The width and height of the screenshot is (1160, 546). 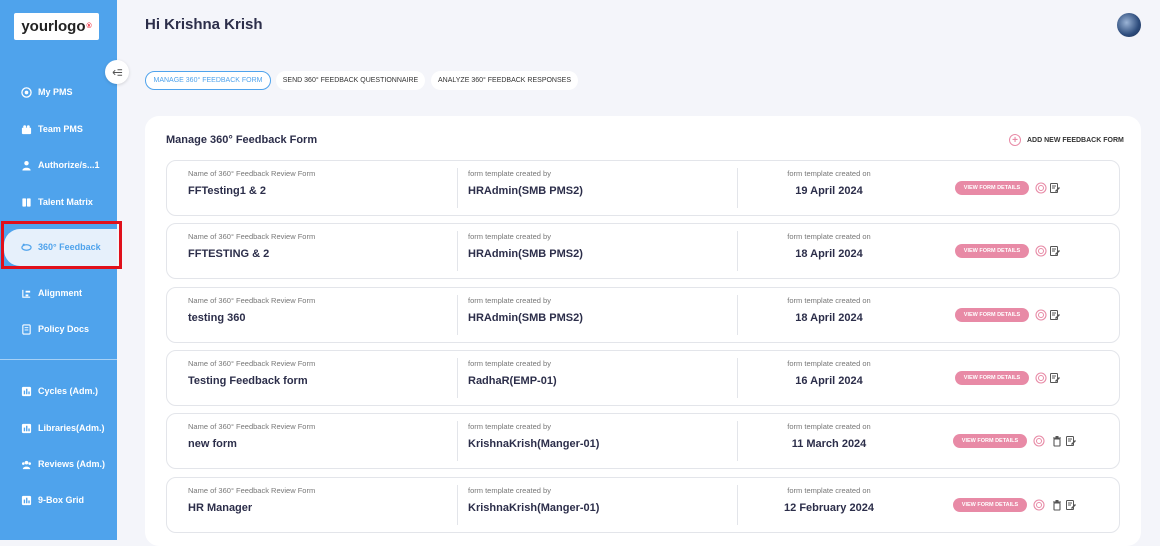 What do you see at coordinates (58, 359) in the screenshot?
I see `sidebar-divider` at bounding box center [58, 359].